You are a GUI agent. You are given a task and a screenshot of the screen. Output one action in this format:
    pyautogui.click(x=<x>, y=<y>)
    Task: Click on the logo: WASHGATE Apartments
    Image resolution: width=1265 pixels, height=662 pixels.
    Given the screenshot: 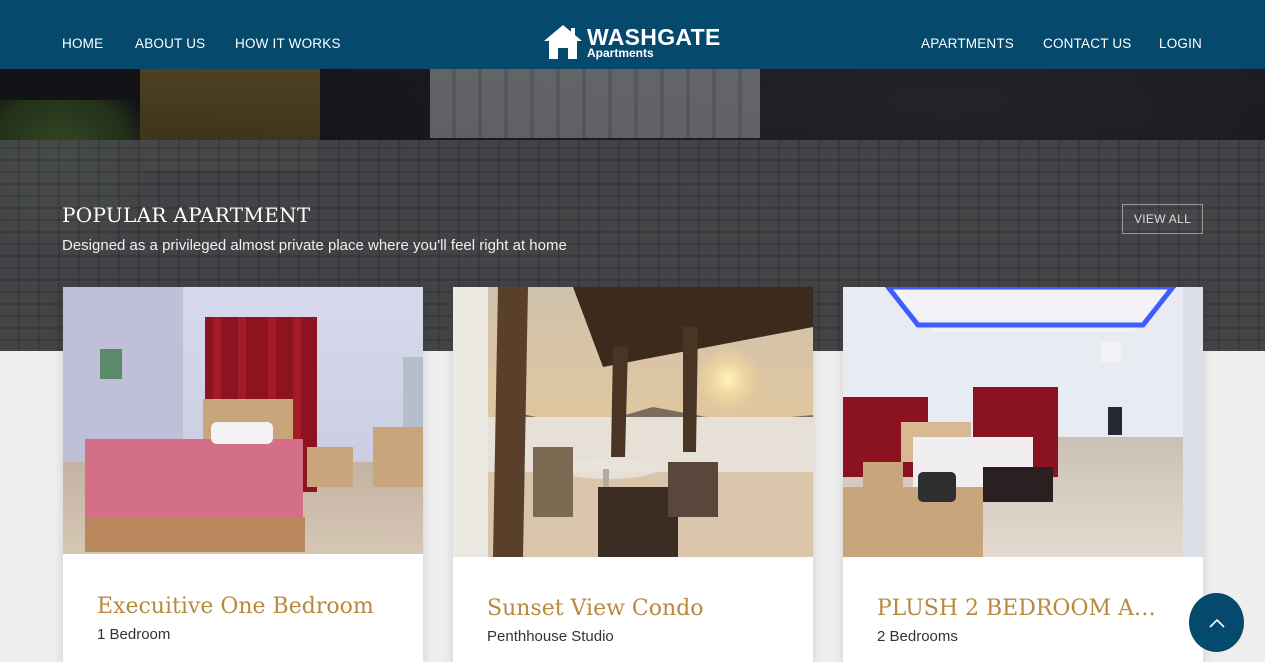 What is the action you would take?
    pyautogui.click(x=635, y=43)
    